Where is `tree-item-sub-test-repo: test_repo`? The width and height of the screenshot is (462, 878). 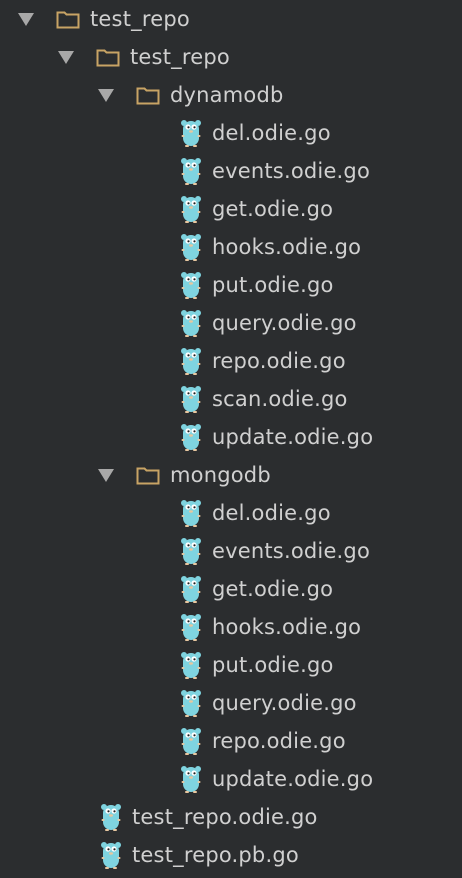
tree-item-sub-test-repo: test_repo is located at coordinates (231, 57).